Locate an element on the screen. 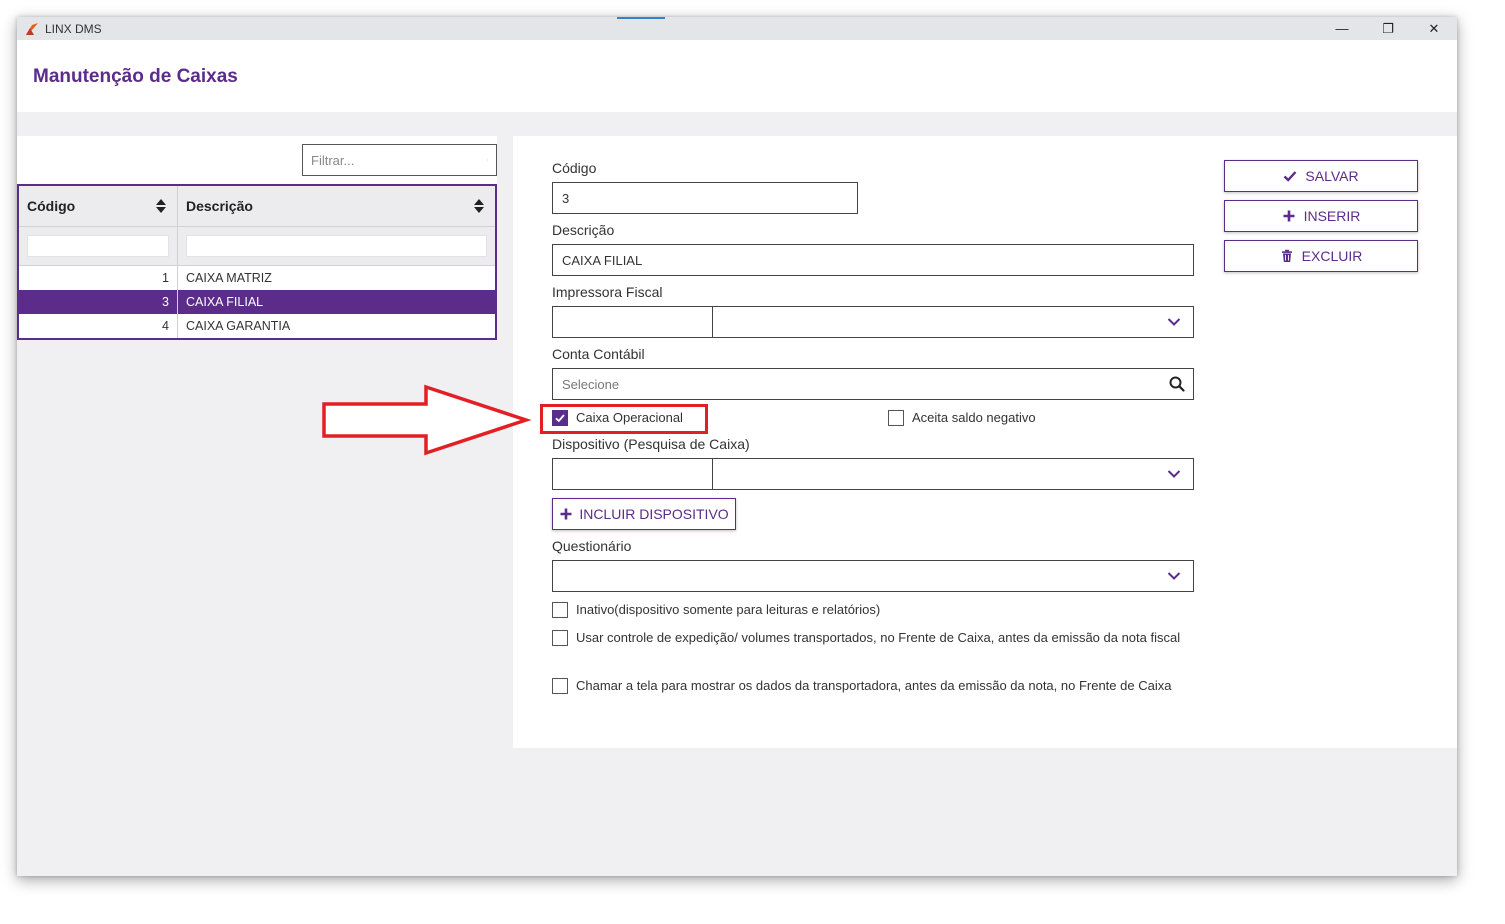 The image size is (1505, 924). trash-icon is located at coordinates (1286, 255).